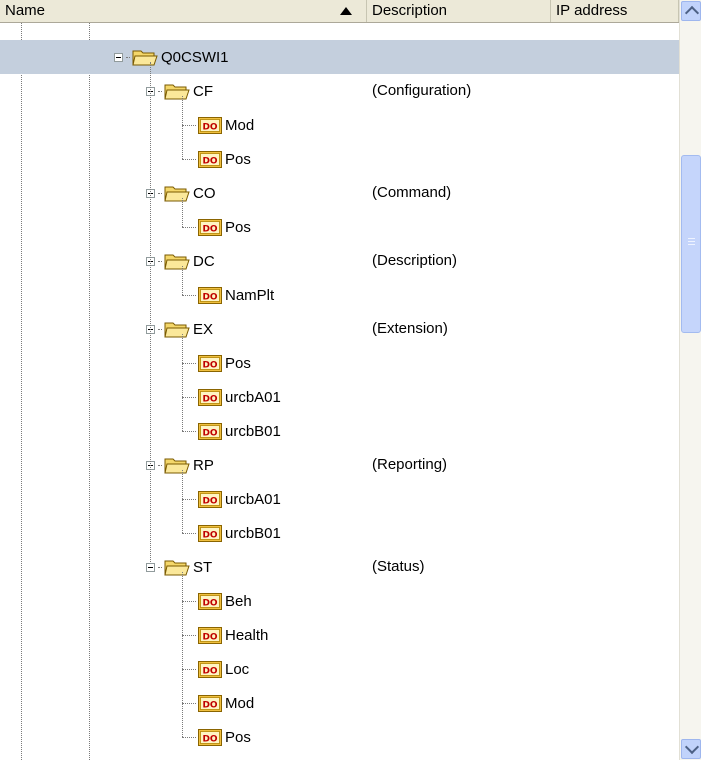  I want to click on tree-node-child: DO NamPlt, so click(228, 295).